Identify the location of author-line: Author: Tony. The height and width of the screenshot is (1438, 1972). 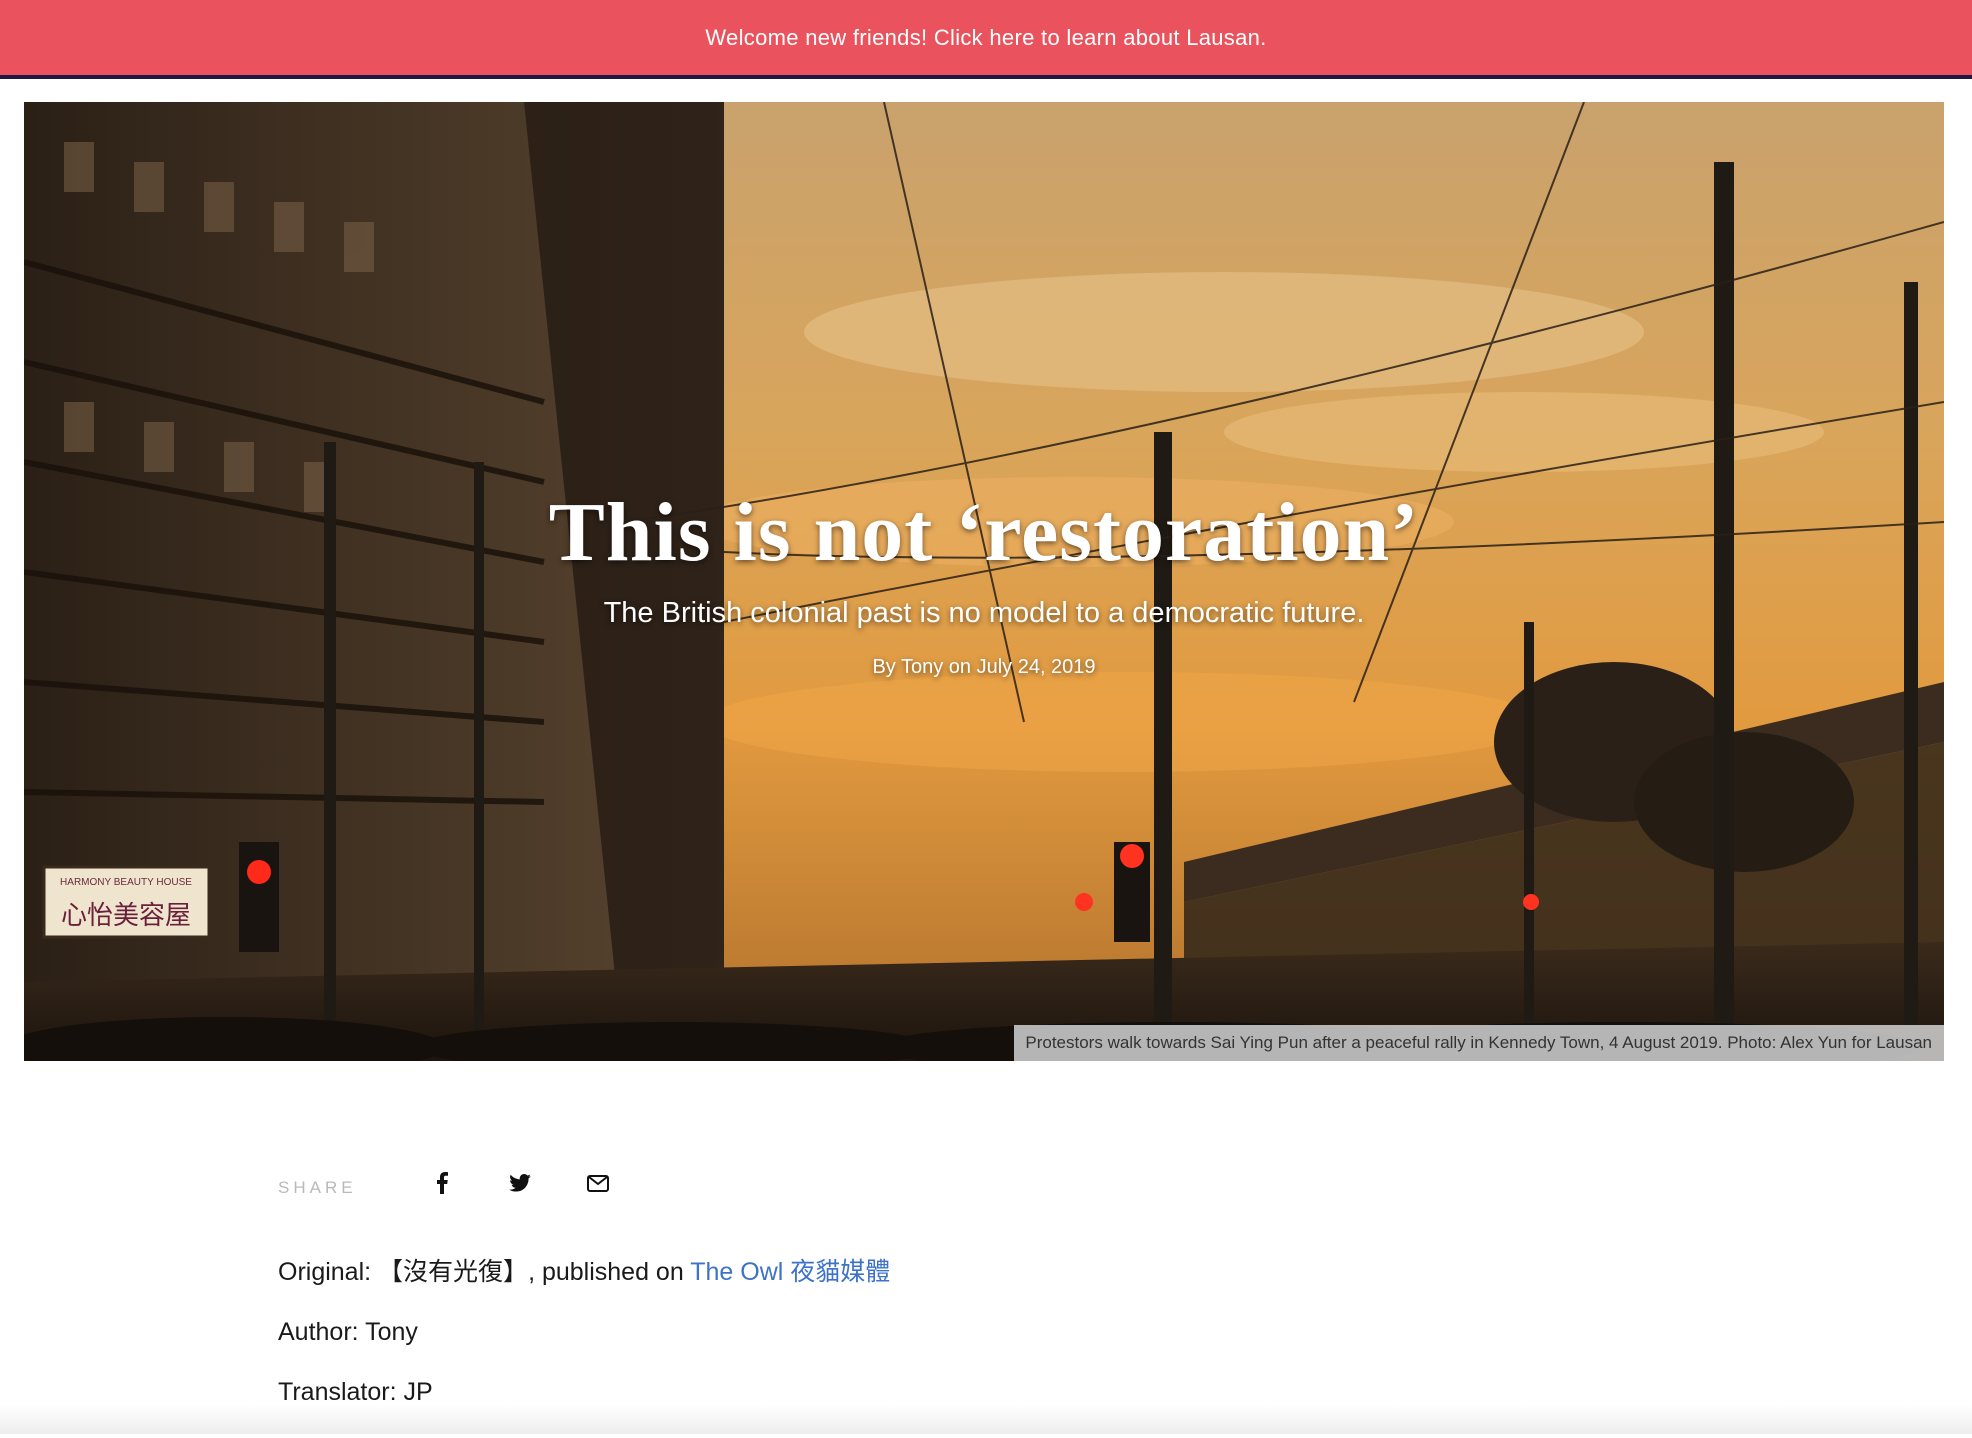
(348, 1332).